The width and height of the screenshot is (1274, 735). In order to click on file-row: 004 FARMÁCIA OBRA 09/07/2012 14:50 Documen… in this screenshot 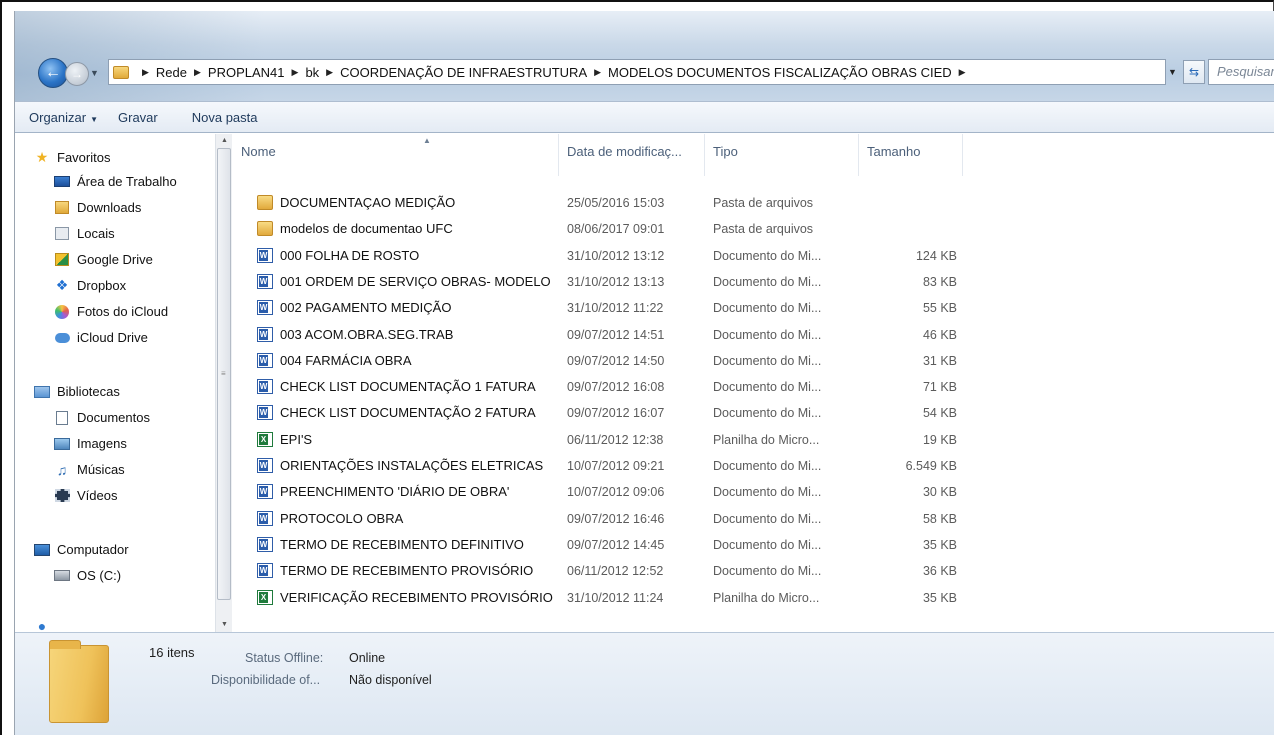, I will do `click(633, 361)`.